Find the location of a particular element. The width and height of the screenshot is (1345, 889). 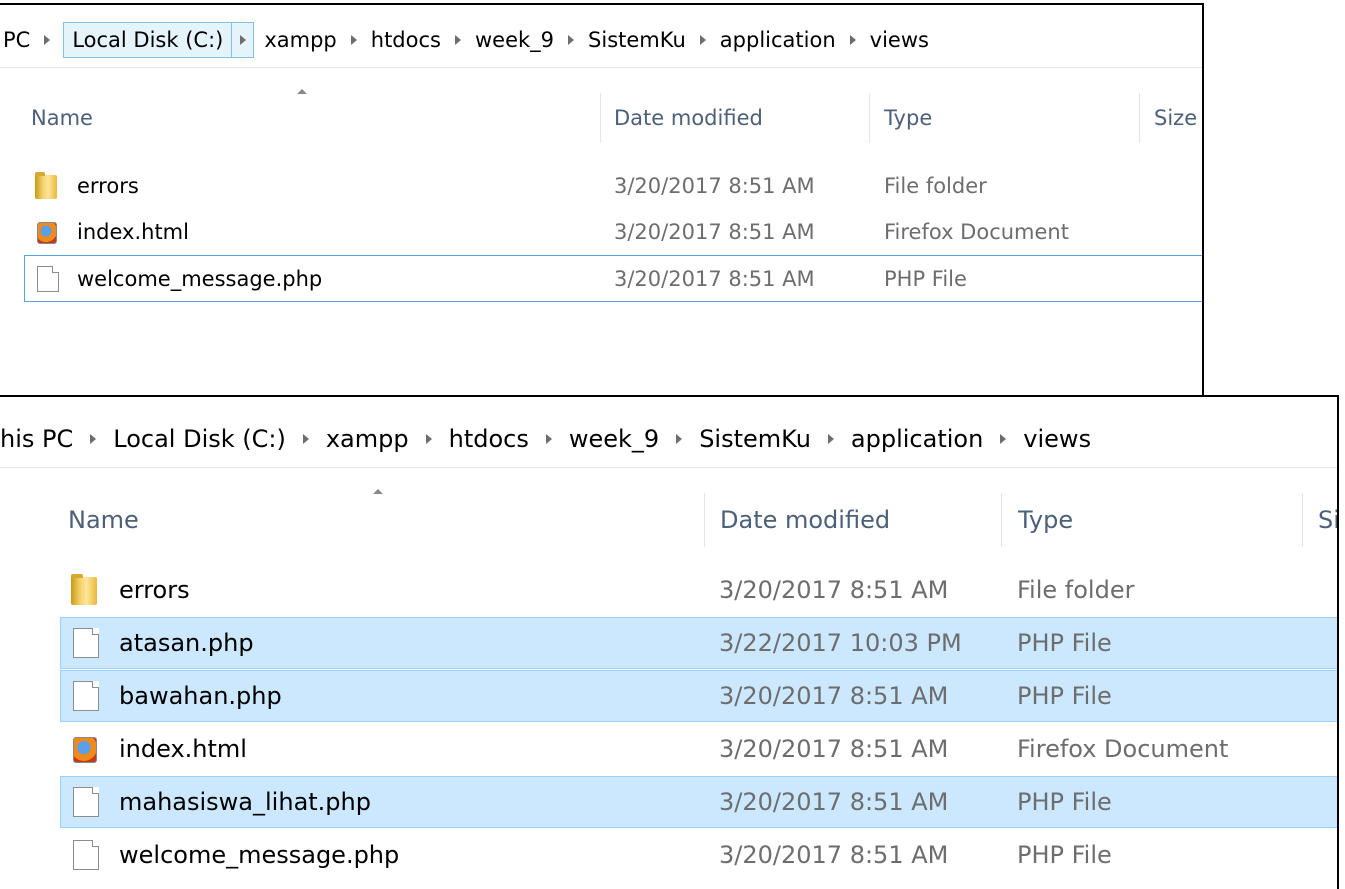

breadcrumb-item-this-pc: PC is located at coordinates (15, 40).